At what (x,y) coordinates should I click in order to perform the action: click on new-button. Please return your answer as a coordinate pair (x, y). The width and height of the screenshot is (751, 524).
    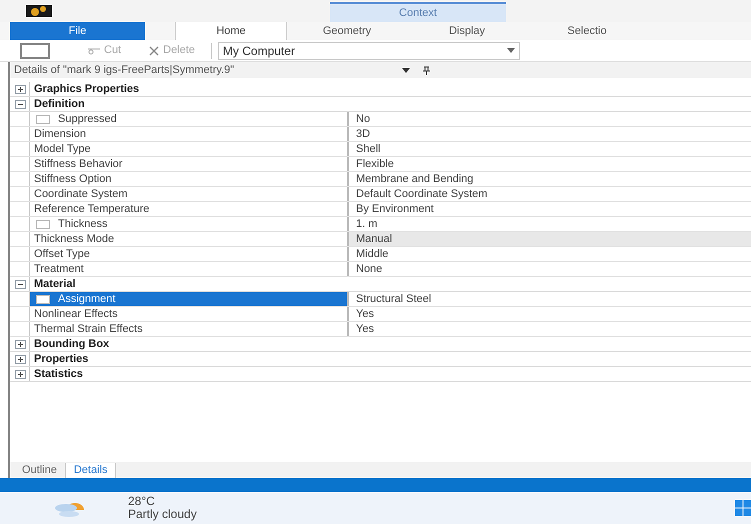
    Looking at the image, I should click on (35, 50).